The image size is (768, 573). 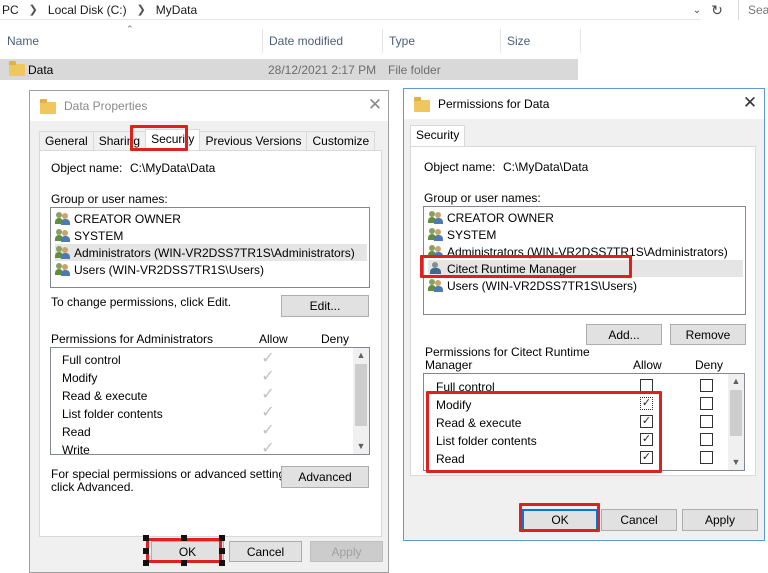 I want to click on dialog-title-bar: Data Properties, so click(x=209, y=106).